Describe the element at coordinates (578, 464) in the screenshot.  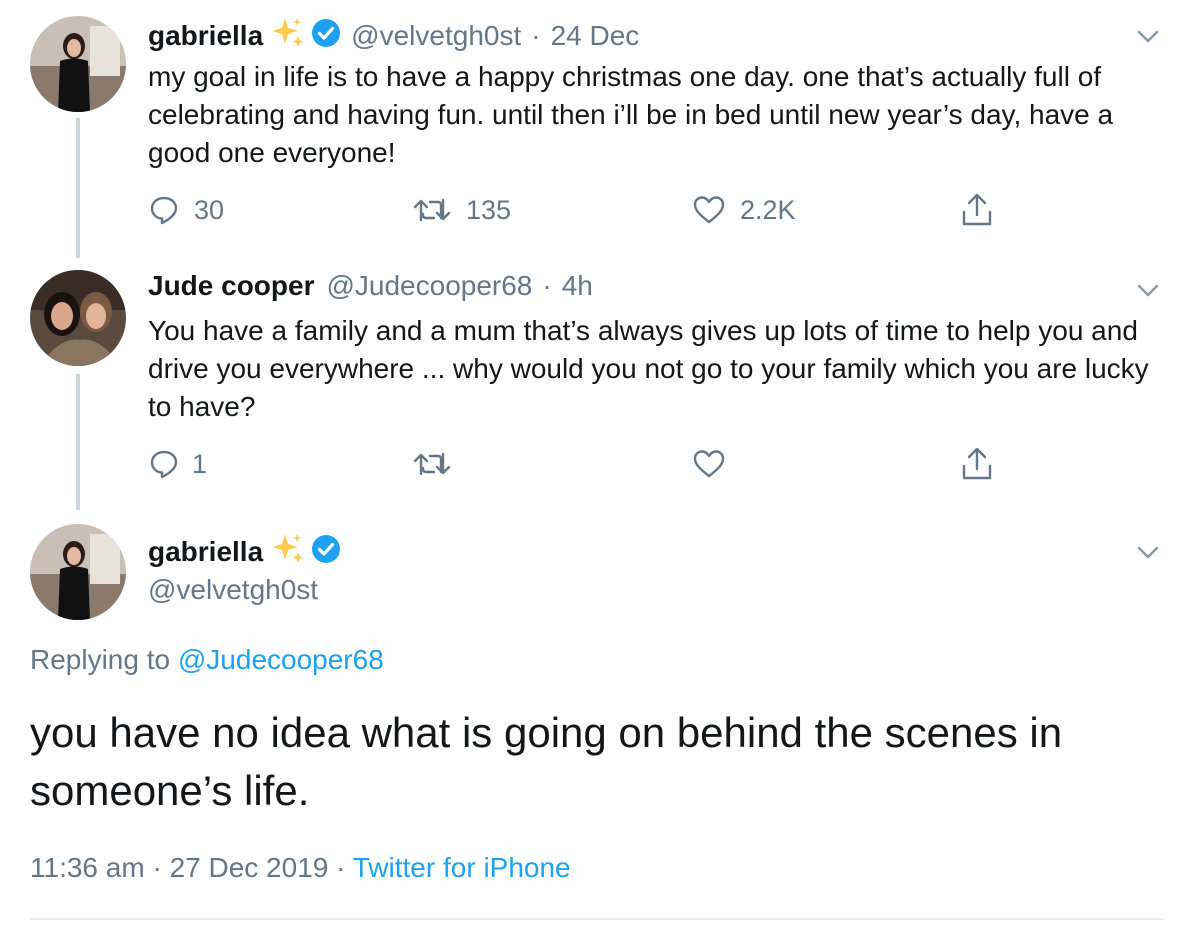
I see `tweet-2-actions: 1` at that location.